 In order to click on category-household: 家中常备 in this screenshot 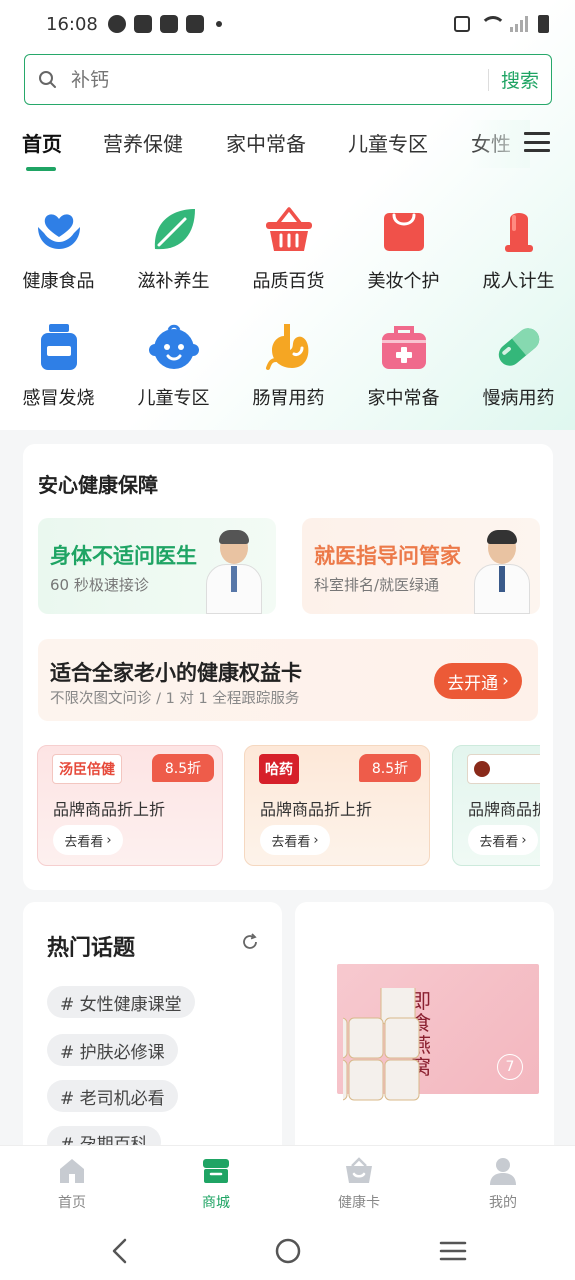, I will do `click(403, 372)`.